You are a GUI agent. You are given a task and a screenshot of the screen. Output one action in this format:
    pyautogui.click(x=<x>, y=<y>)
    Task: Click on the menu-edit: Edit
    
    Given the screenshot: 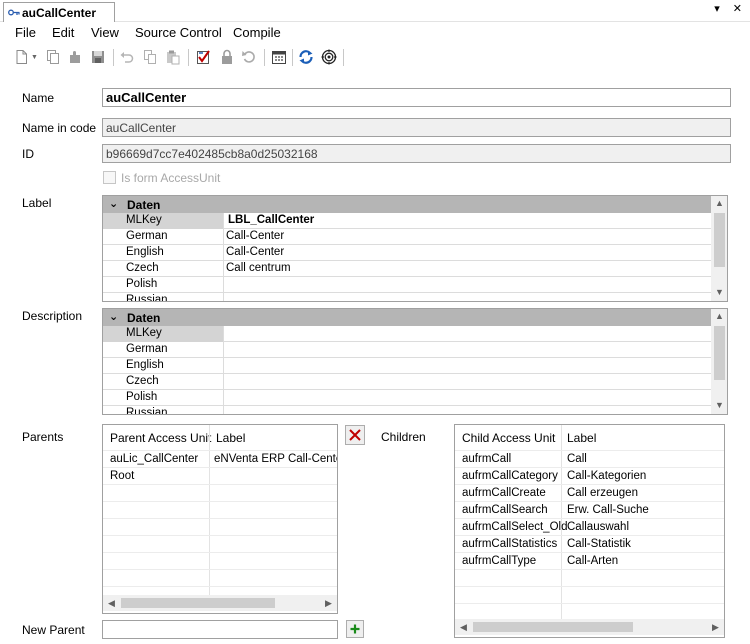 What is the action you would take?
    pyautogui.click(x=63, y=32)
    